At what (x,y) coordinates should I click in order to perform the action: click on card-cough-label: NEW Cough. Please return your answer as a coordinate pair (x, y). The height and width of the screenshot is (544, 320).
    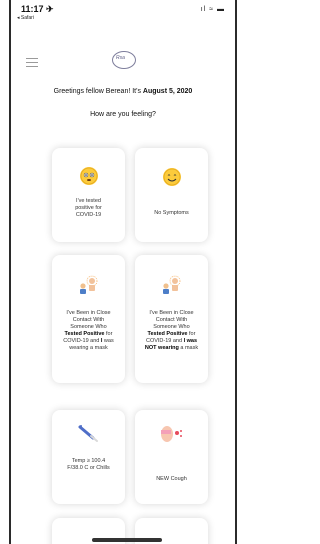
    Looking at the image, I should click on (171, 479).